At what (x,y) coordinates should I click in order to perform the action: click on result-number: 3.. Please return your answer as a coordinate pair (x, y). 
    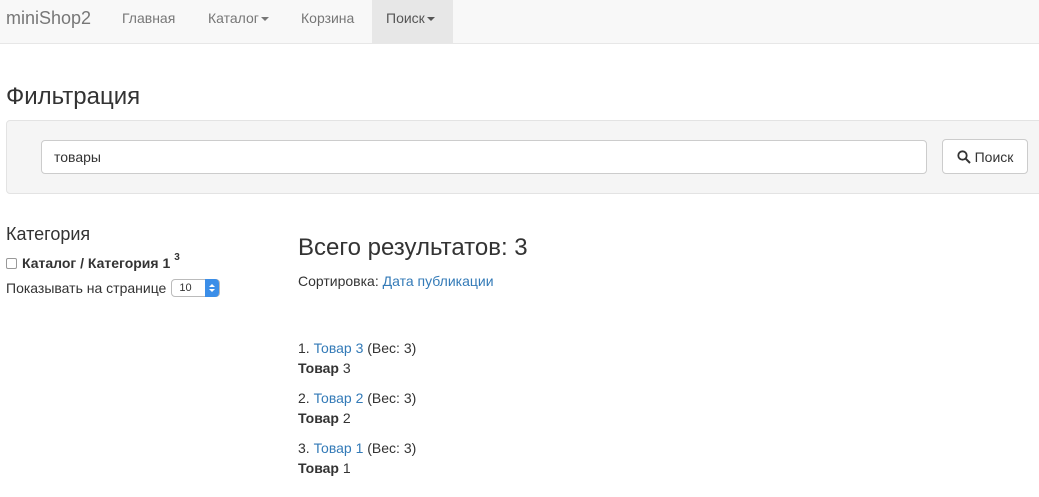
    Looking at the image, I should click on (304, 448).